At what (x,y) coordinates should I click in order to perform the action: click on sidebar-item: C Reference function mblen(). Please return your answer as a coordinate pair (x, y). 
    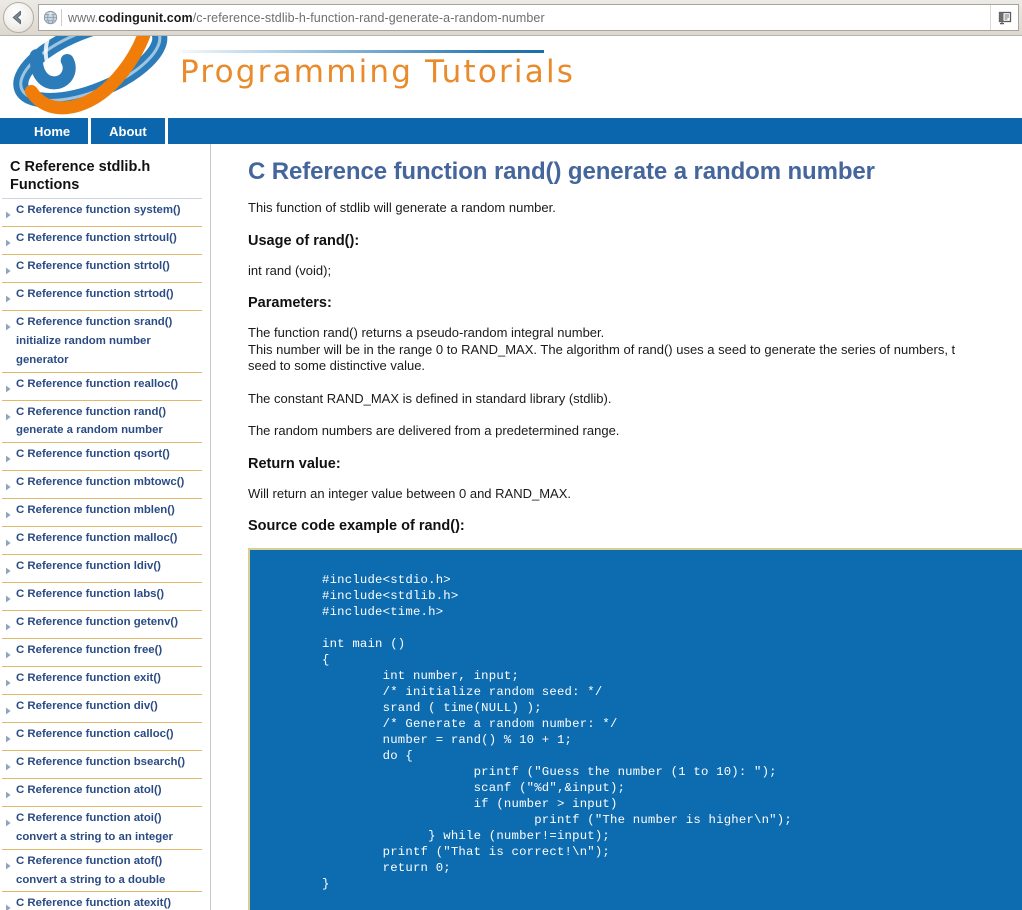
    Looking at the image, I should click on (102, 513).